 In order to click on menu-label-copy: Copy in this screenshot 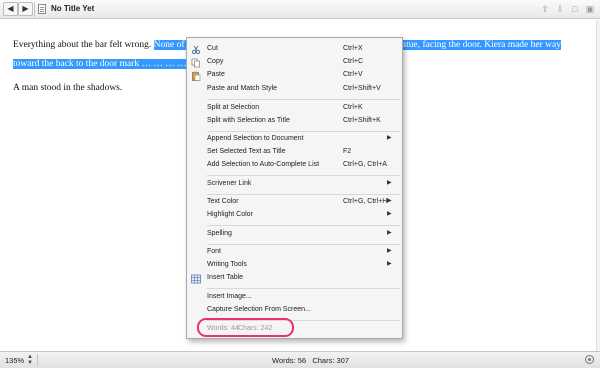, I will do `click(215, 61)`.